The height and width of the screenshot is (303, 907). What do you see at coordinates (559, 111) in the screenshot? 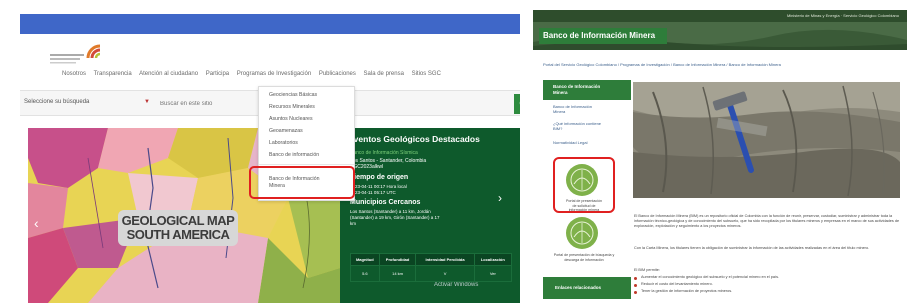
I see `sidebar-link: Minera` at bounding box center [559, 111].